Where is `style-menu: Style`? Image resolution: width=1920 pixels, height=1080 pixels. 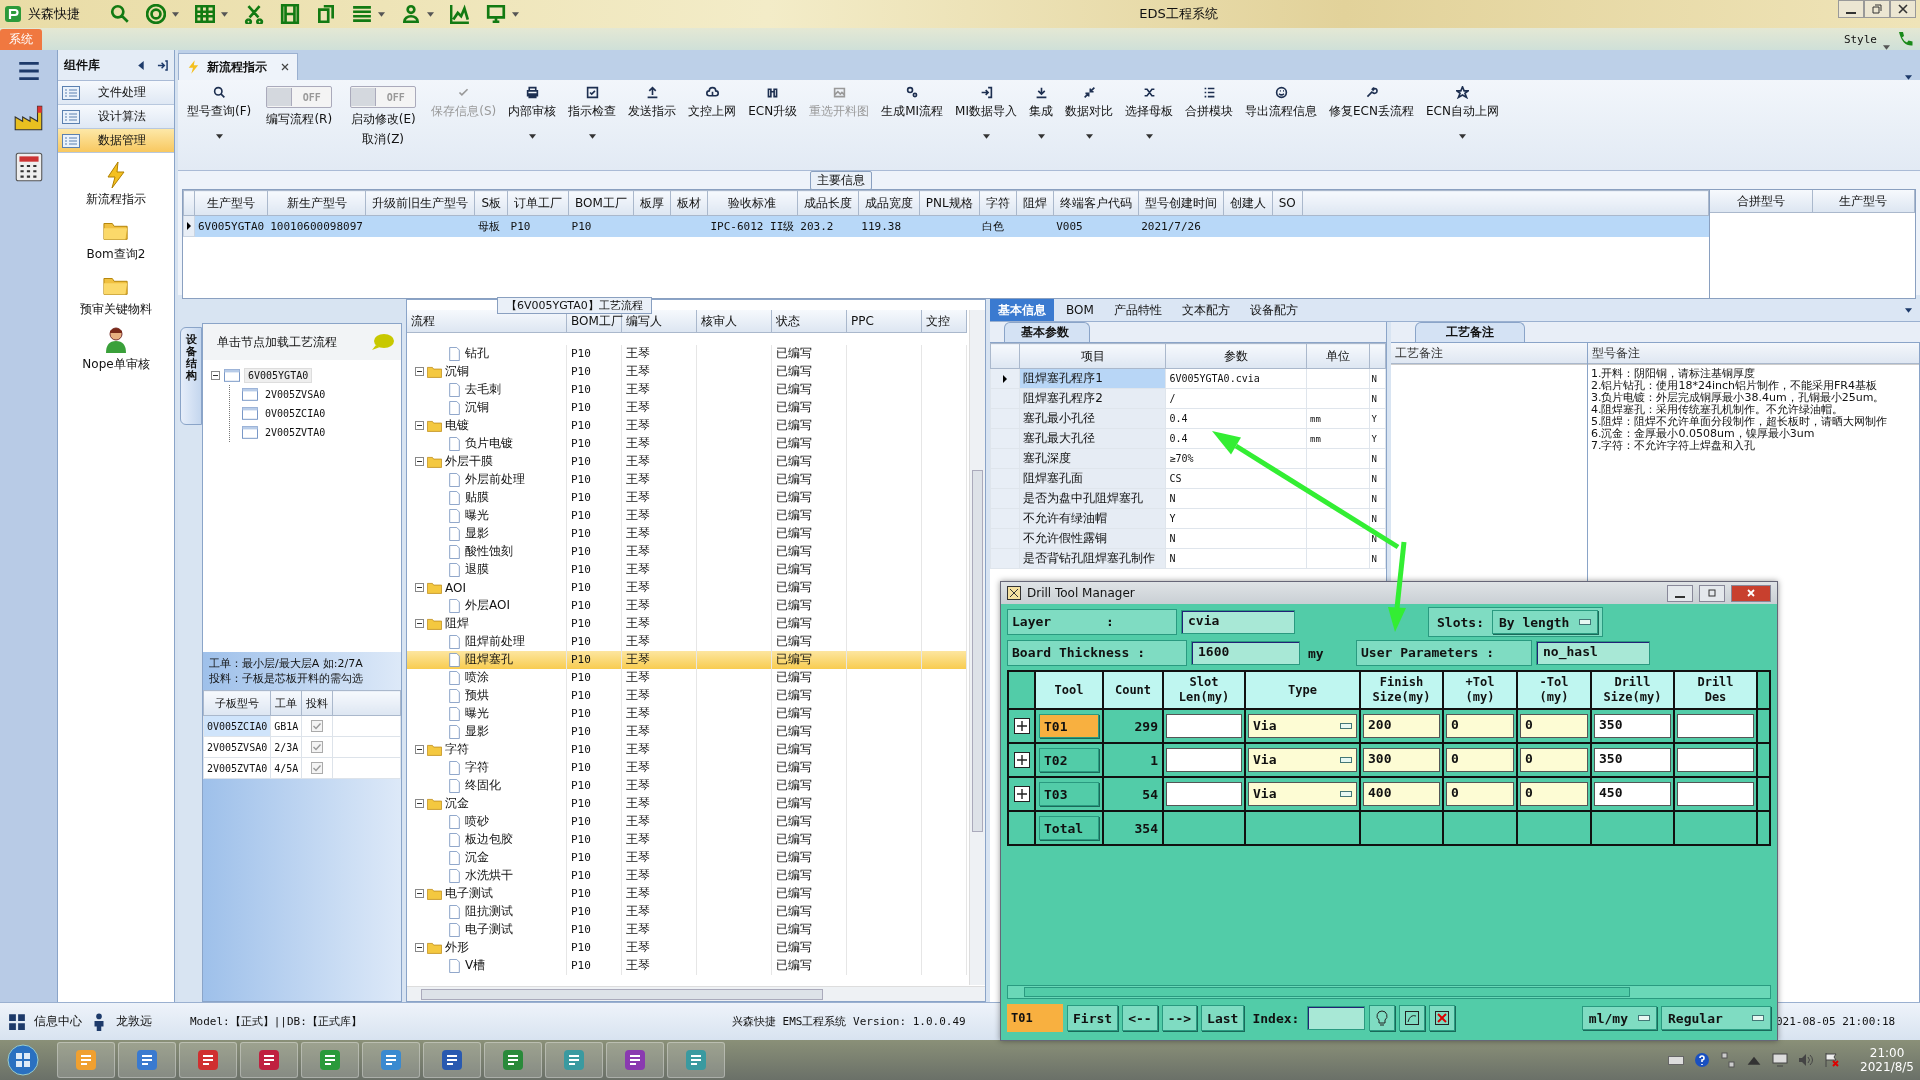 style-menu: Style is located at coordinates (1860, 39).